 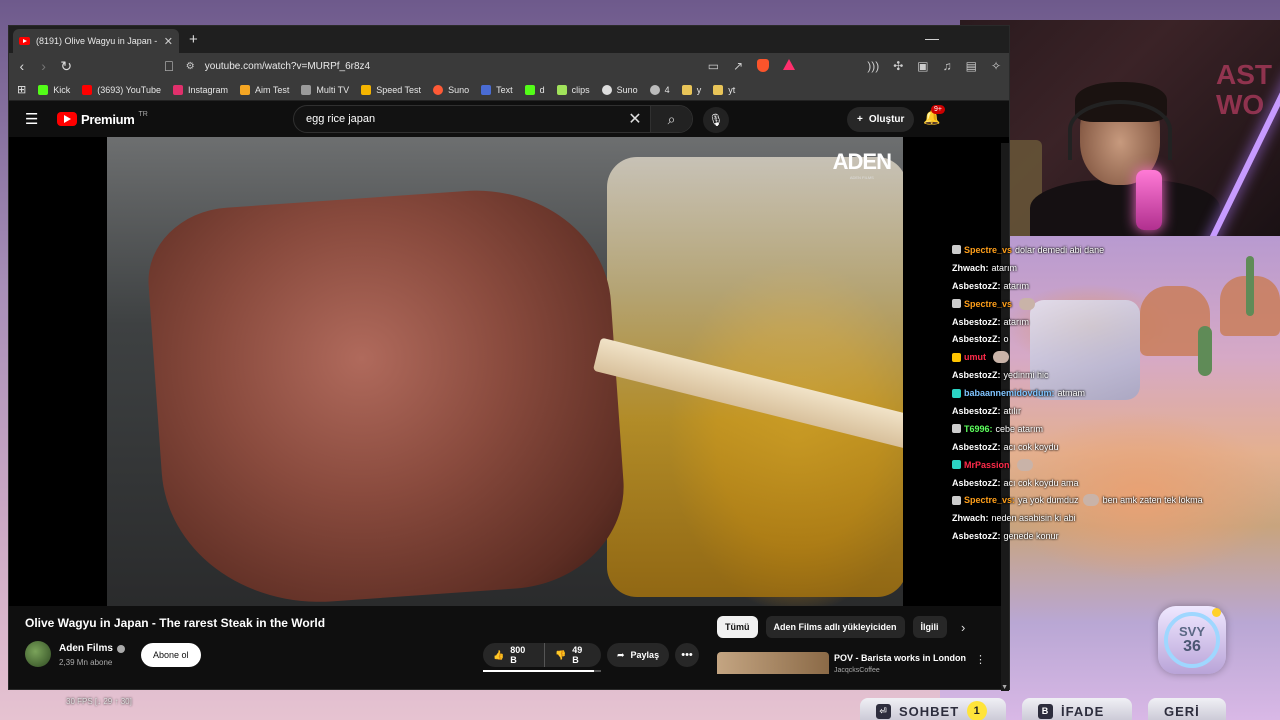 I want to click on close-tab-icon: ✕, so click(x=168, y=41).